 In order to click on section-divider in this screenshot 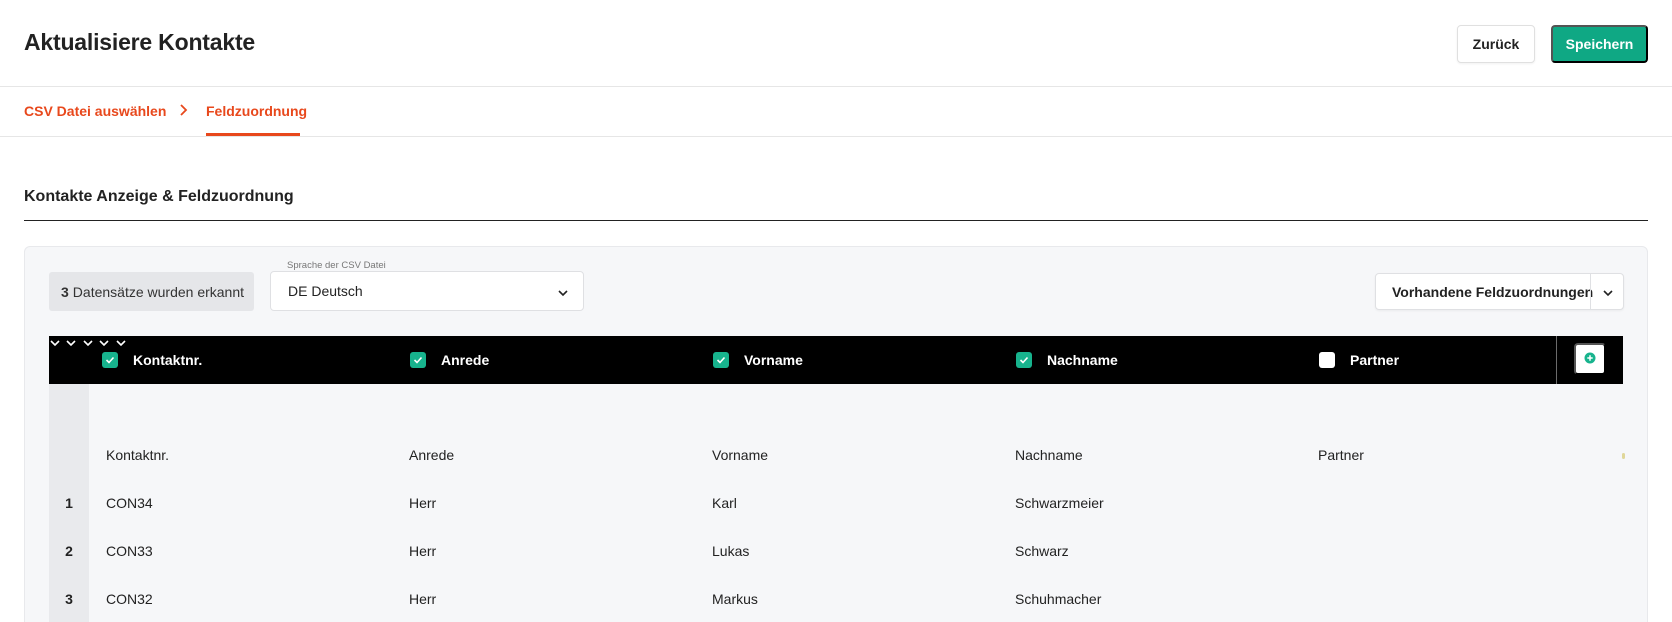, I will do `click(836, 220)`.